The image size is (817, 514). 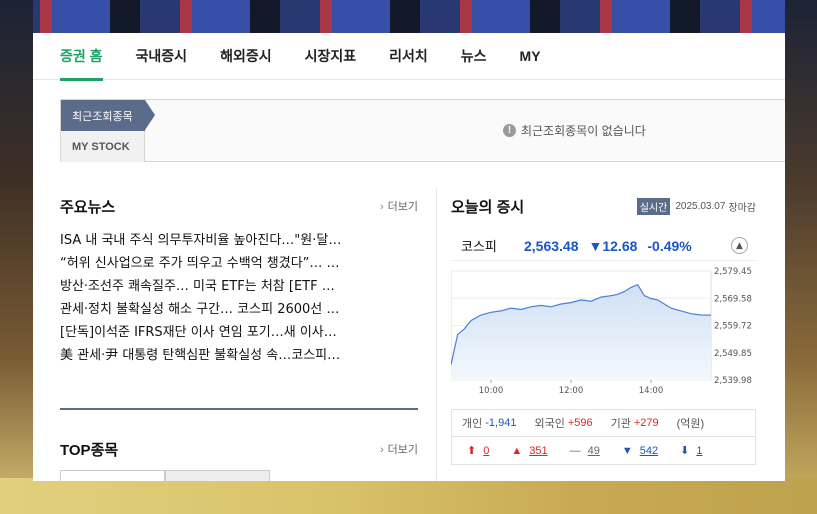 I want to click on rise-count: ▲ 351, so click(x=529, y=451).